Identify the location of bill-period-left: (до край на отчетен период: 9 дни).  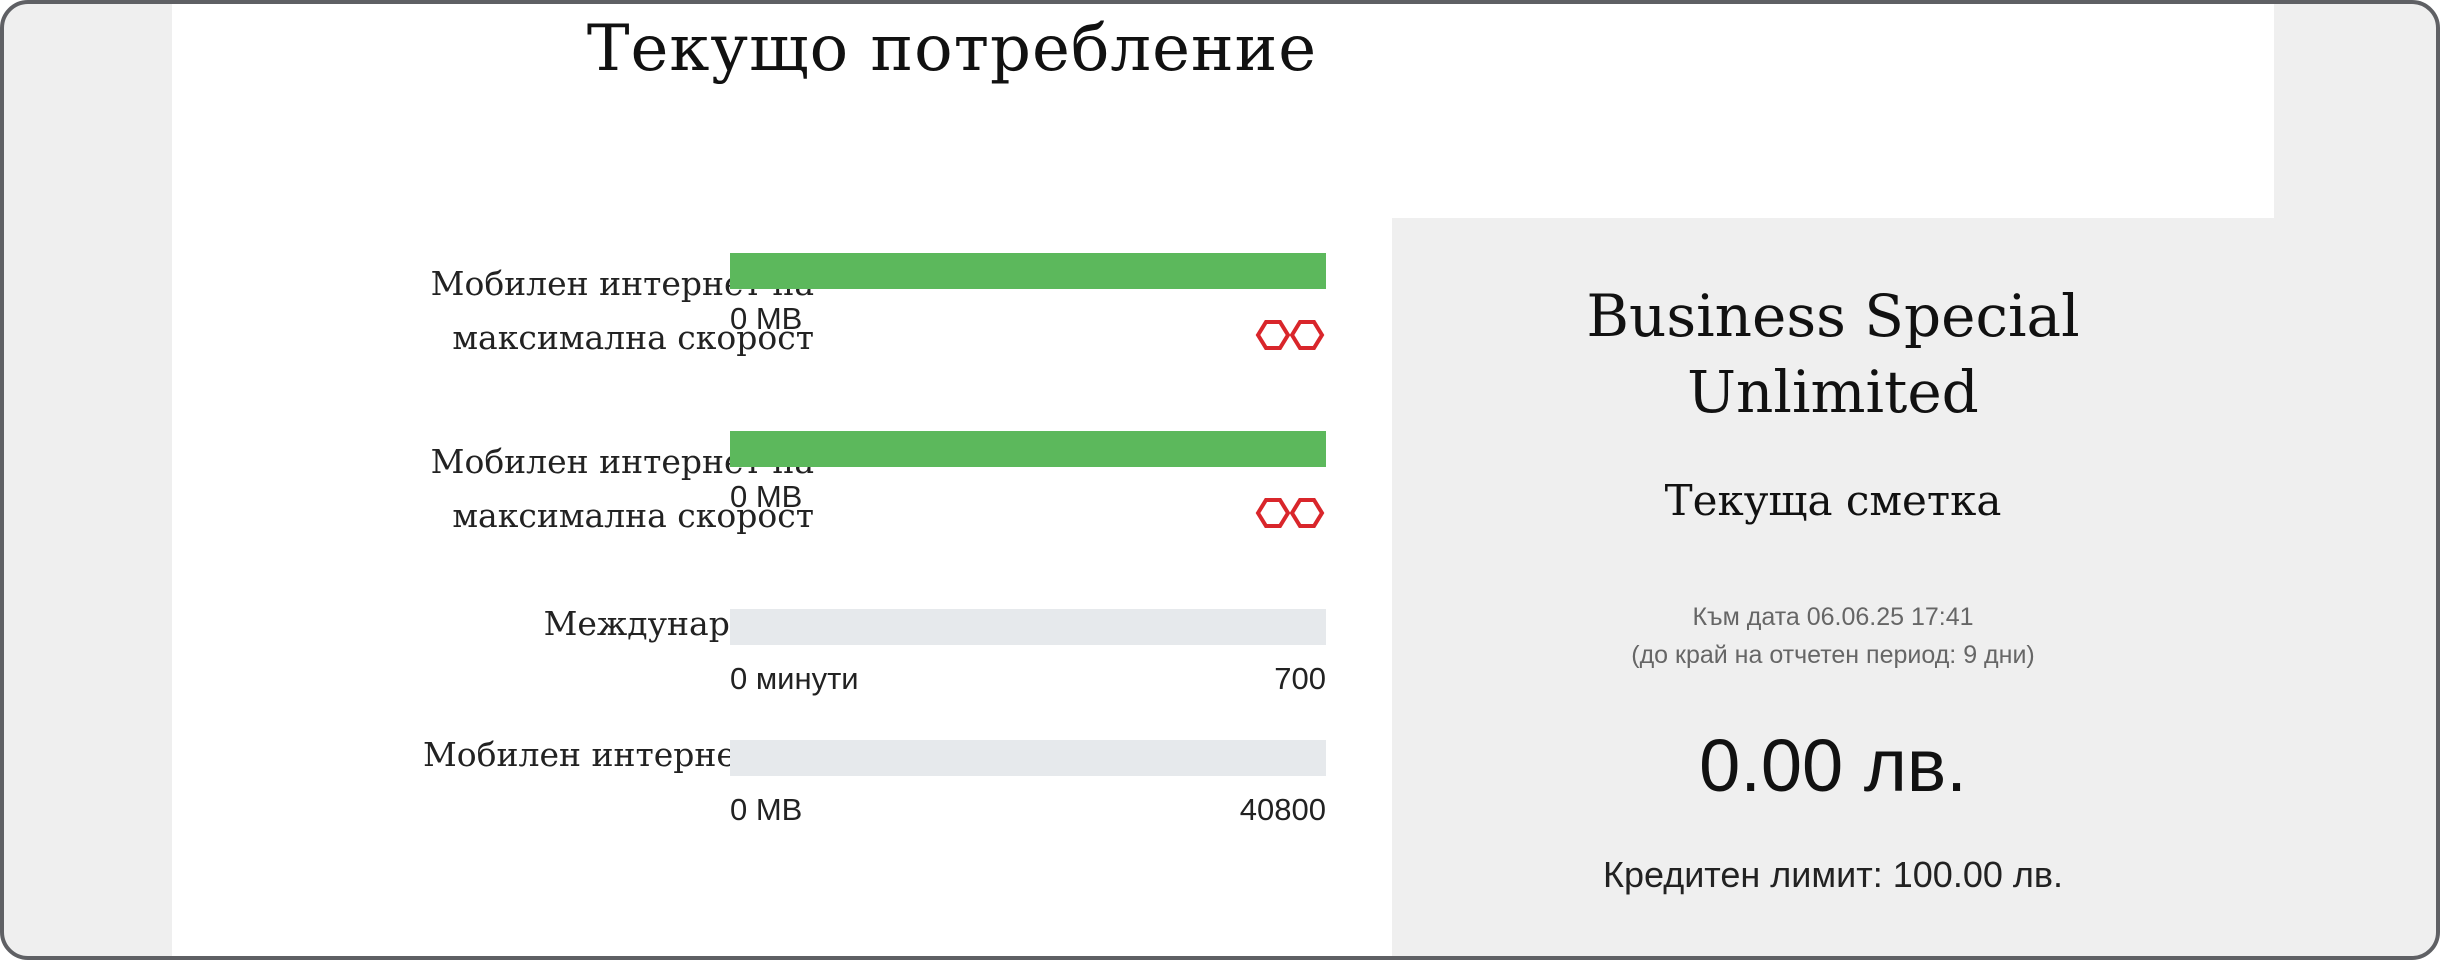
(1833, 655).